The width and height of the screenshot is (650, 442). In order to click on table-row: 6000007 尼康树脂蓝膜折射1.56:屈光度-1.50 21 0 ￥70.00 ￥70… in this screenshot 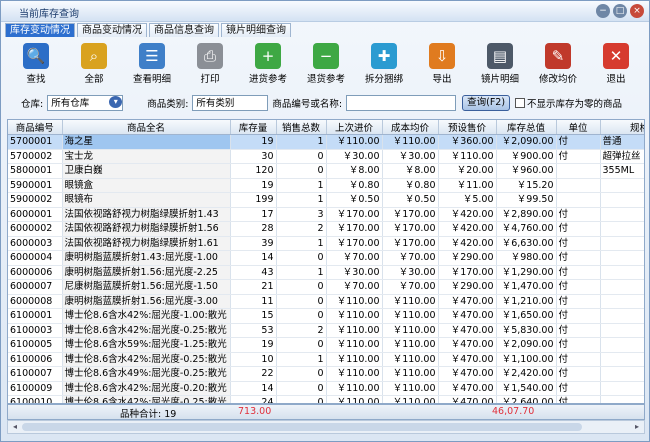, I will do `click(326, 287)`.